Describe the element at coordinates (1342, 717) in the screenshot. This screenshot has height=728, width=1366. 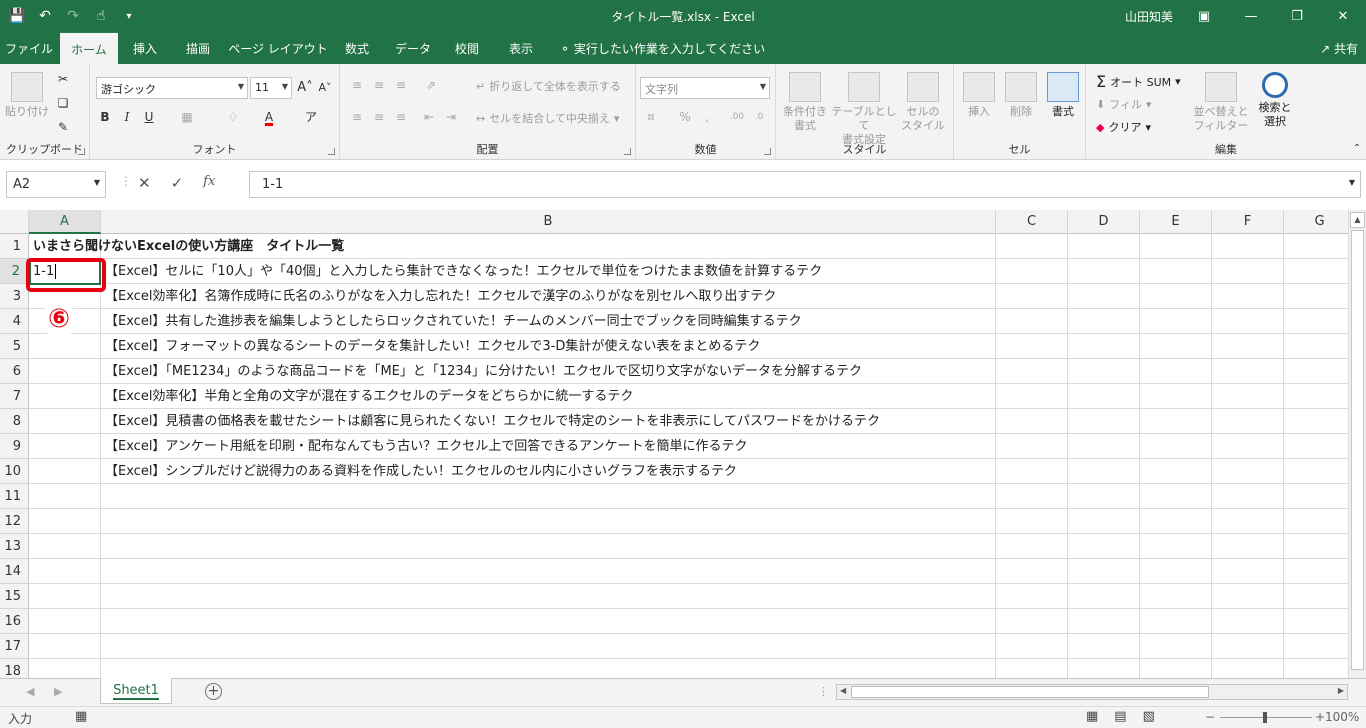
I see `zoom-level: 100%` at that location.